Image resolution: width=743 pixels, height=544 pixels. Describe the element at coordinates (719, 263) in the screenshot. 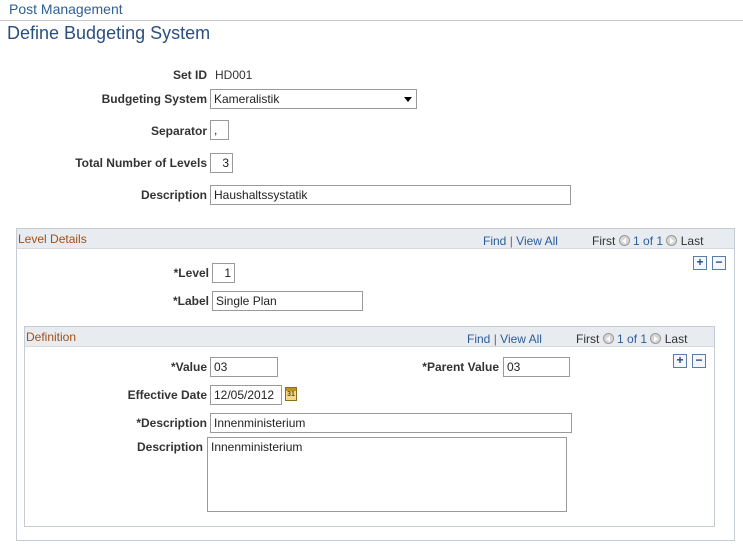

I see `level-delete-row-button: −` at that location.